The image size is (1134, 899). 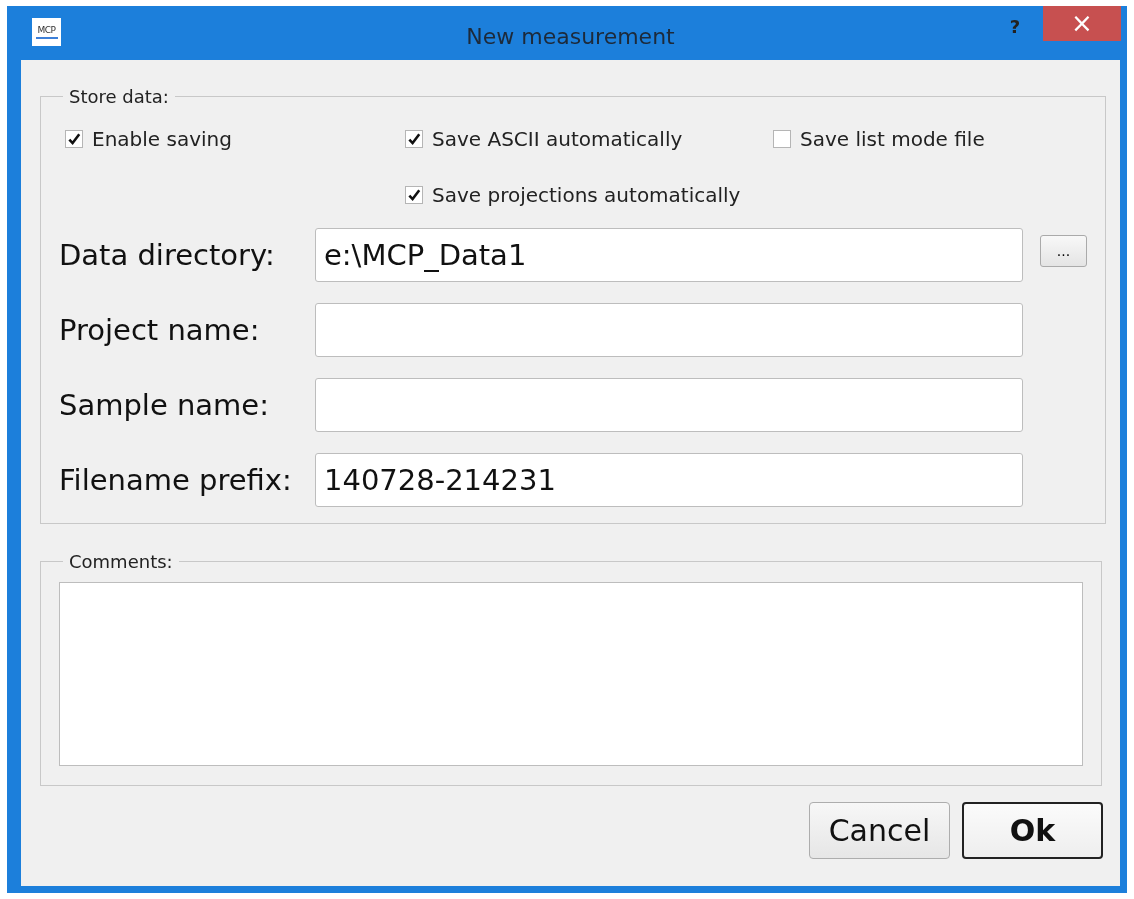 I want to click on cancel-button: Cancel, so click(x=879, y=830).